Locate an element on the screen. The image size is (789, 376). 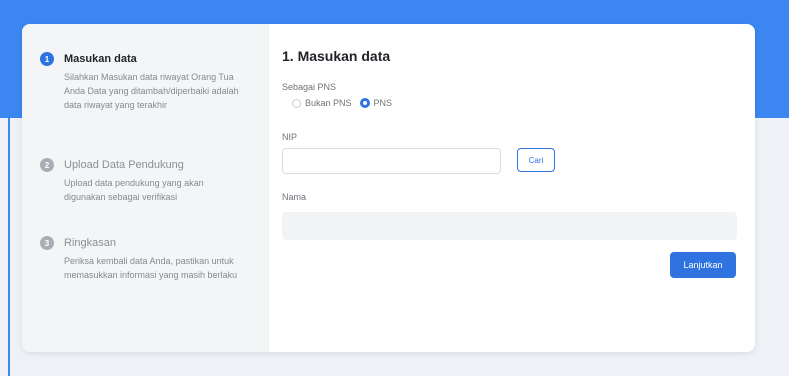
lanjutkan-button: Lanjutkan is located at coordinates (703, 265).